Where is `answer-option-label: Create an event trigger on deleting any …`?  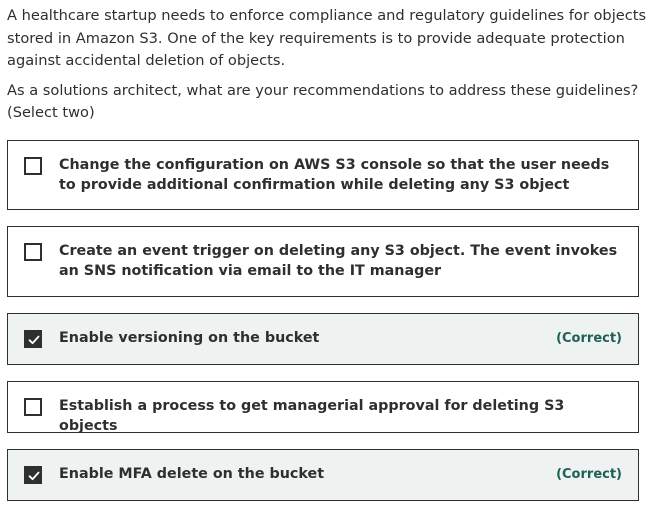
answer-option-label: Create an event trigger on deleting any … is located at coordinates (338, 261).